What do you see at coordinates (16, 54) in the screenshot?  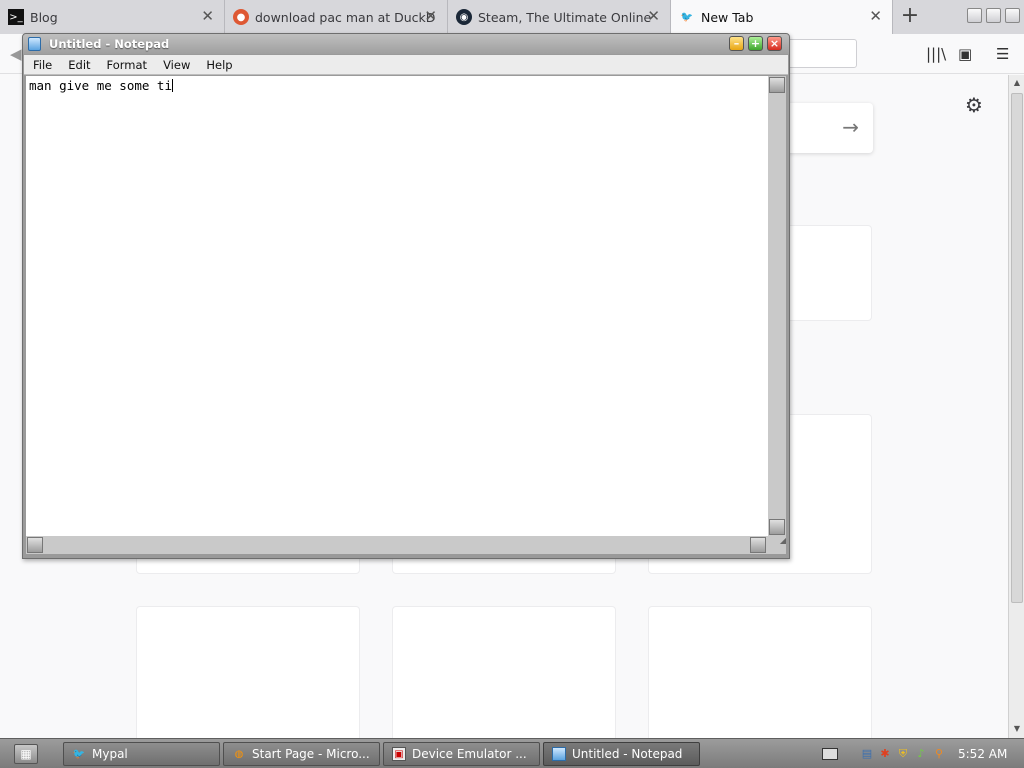 I see `back-icon: ◀` at bounding box center [16, 54].